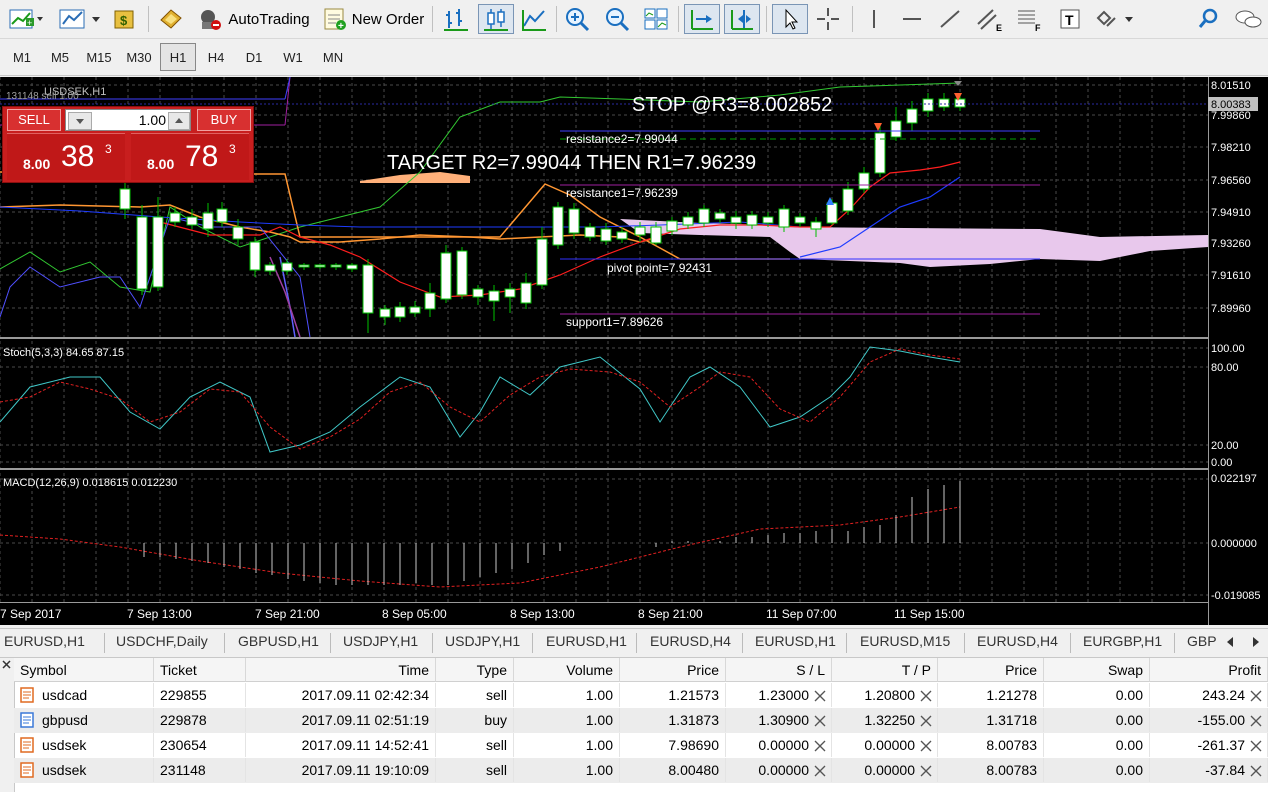 This screenshot has height=792, width=1268. What do you see at coordinates (1230, 644) in the screenshot?
I see `tabs-scroll-left-button` at bounding box center [1230, 644].